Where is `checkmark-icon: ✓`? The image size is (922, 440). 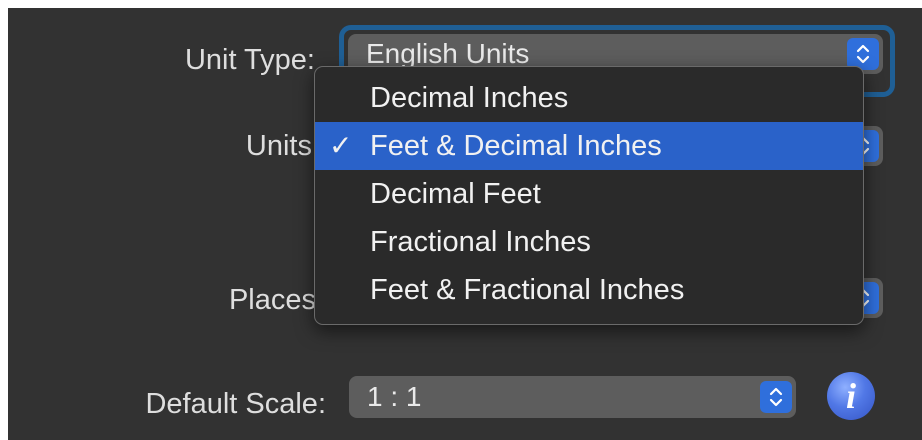
checkmark-icon: ✓ is located at coordinates (341, 145).